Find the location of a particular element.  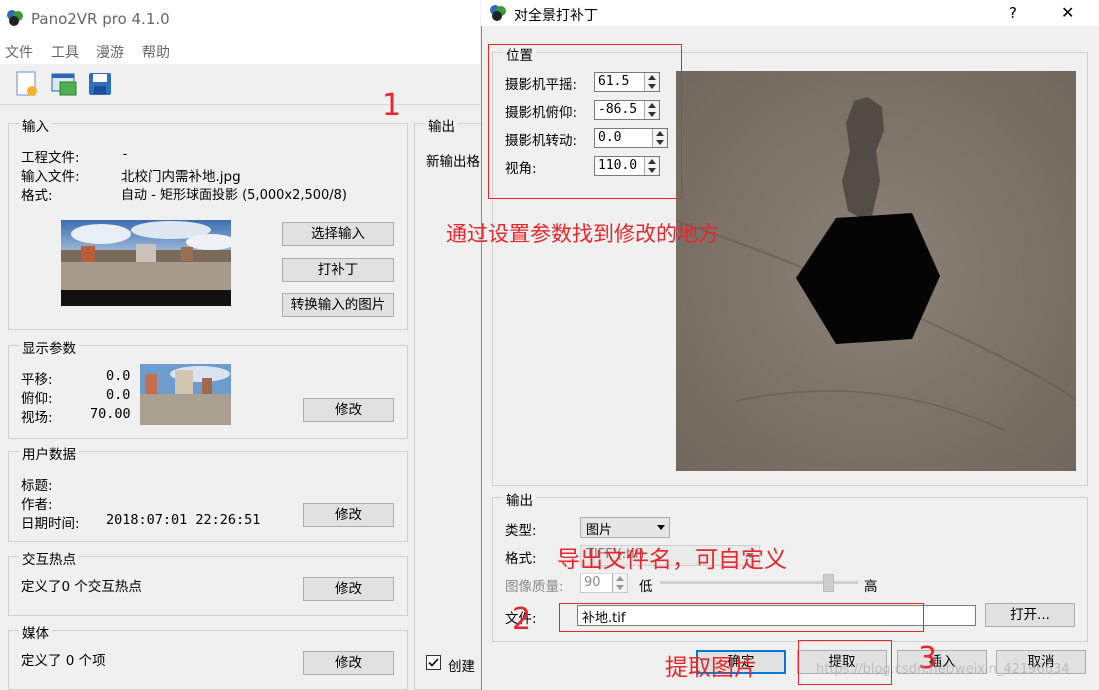

main-title-bar: Pano2VR pro 4.1.0 is located at coordinates (240, 19).